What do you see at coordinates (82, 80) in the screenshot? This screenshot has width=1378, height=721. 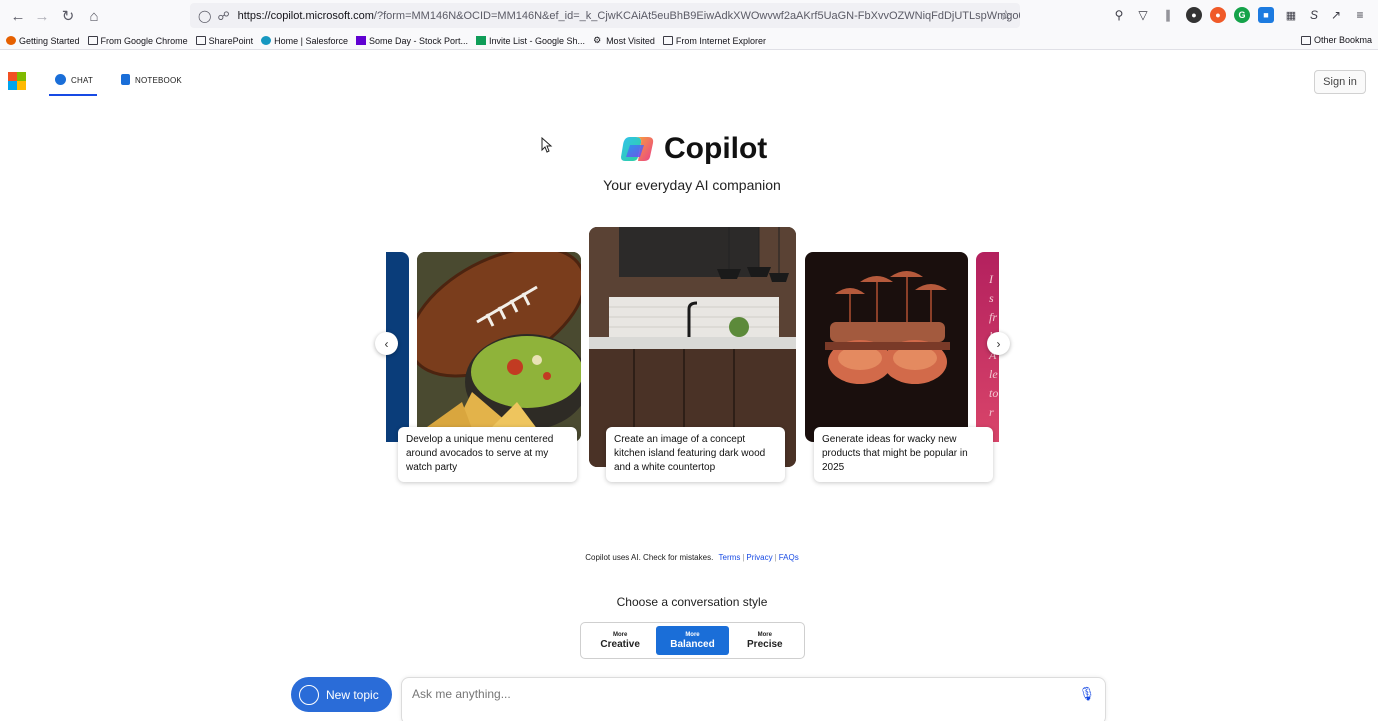 I see `tab-label: CHAT` at bounding box center [82, 80].